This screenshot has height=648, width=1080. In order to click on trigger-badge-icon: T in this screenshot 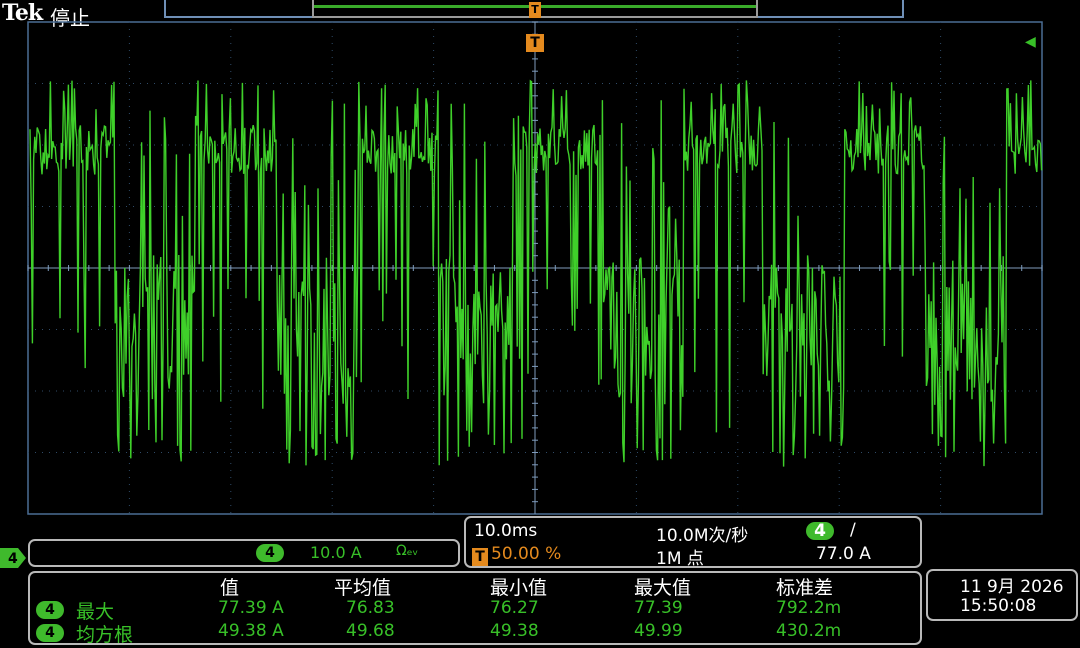, I will do `click(480, 557)`.